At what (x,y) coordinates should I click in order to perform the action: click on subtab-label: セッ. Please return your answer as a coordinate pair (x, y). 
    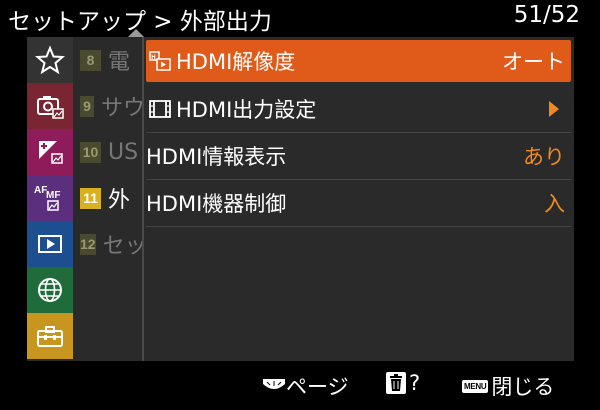
    Looking at the image, I should click on (123, 246).